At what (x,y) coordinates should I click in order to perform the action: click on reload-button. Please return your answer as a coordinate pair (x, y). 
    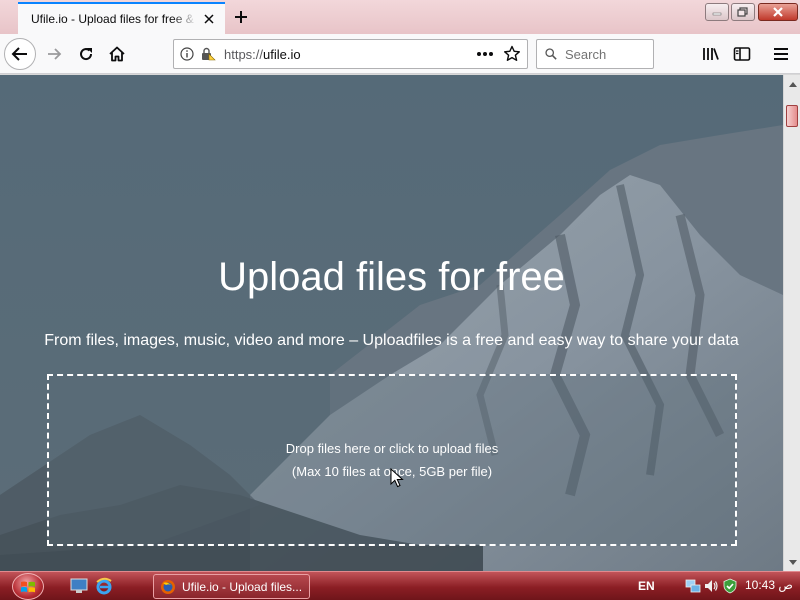
    Looking at the image, I should click on (86, 54).